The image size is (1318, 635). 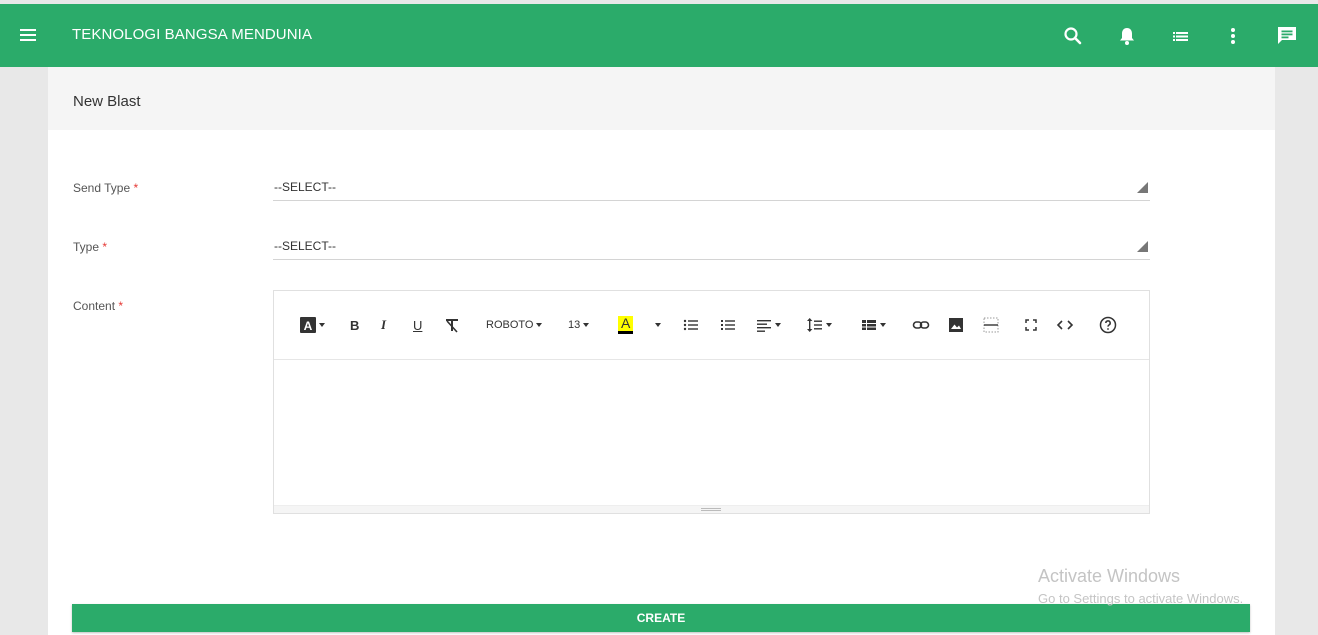 I want to click on menu-icon, so click(x=29, y=35).